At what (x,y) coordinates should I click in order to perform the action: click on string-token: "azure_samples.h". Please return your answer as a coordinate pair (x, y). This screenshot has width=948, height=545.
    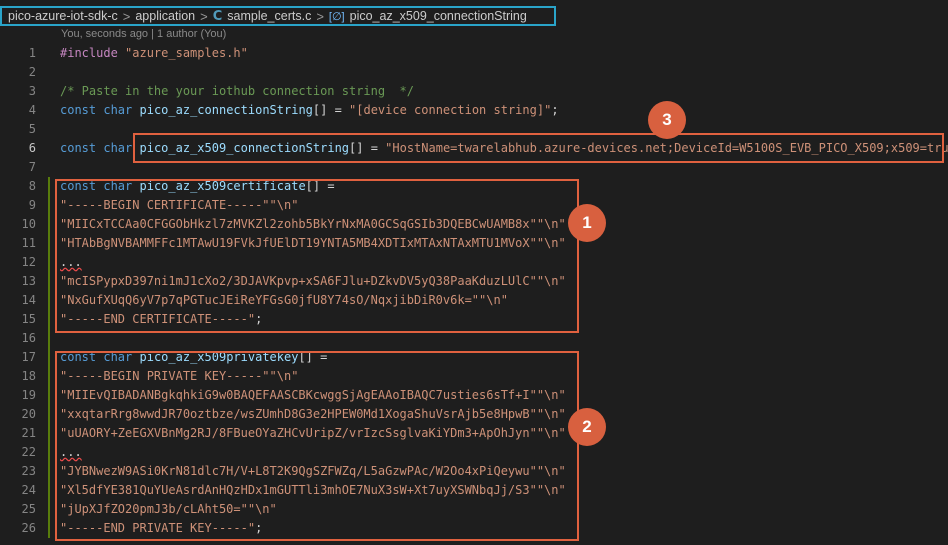
    Looking at the image, I should click on (186, 53).